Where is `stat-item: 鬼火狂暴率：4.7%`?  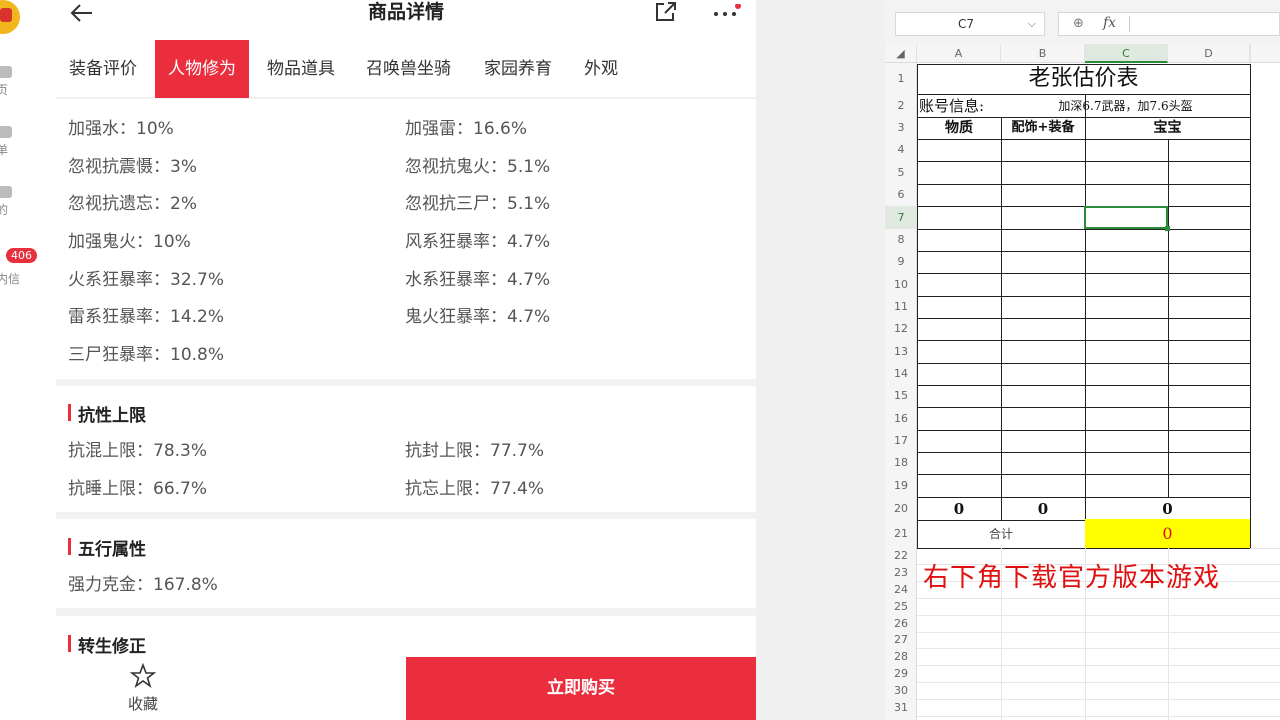 stat-item: 鬼火狂暴率：4.7% is located at coordinates (478, 317).